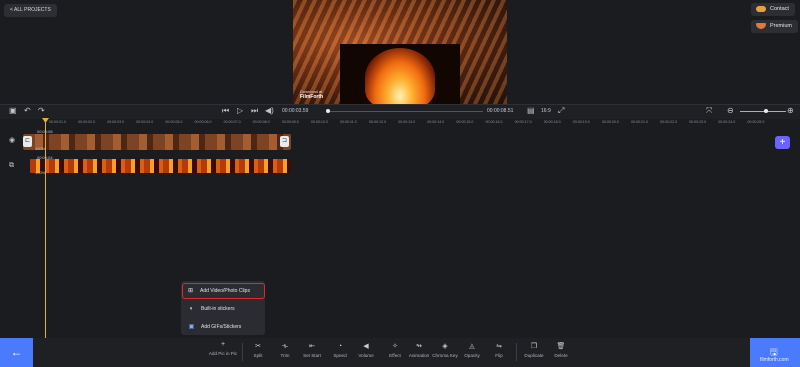 The image size is (800, 367). Describe the element at coordinates (27, 111) in the screenshot. I see `undo-icon: ↶` at that location.